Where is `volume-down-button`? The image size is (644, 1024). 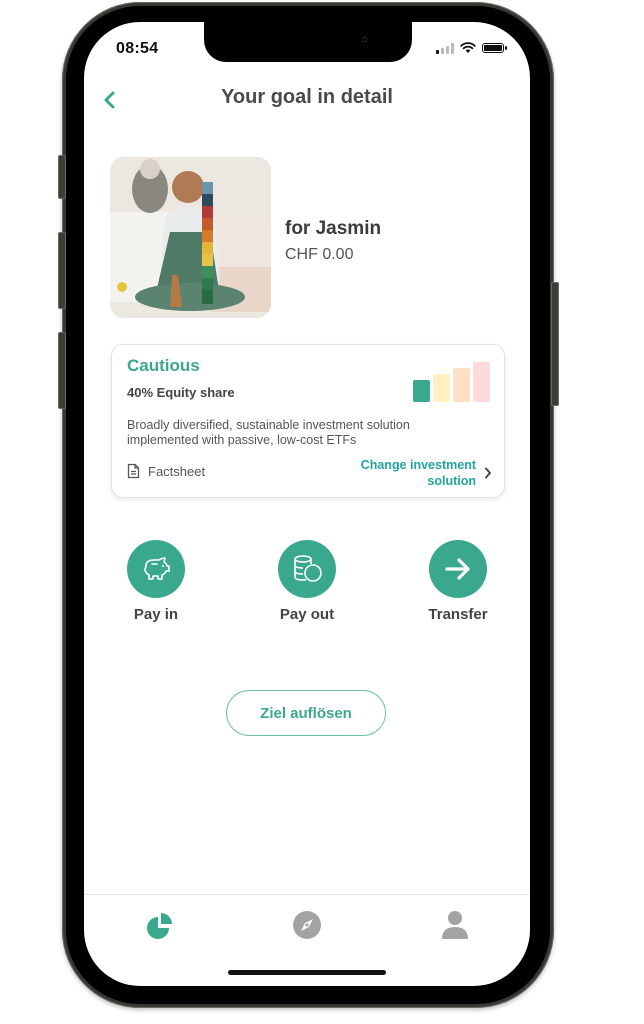 volume-down-button is located at coordinates (62, 370).